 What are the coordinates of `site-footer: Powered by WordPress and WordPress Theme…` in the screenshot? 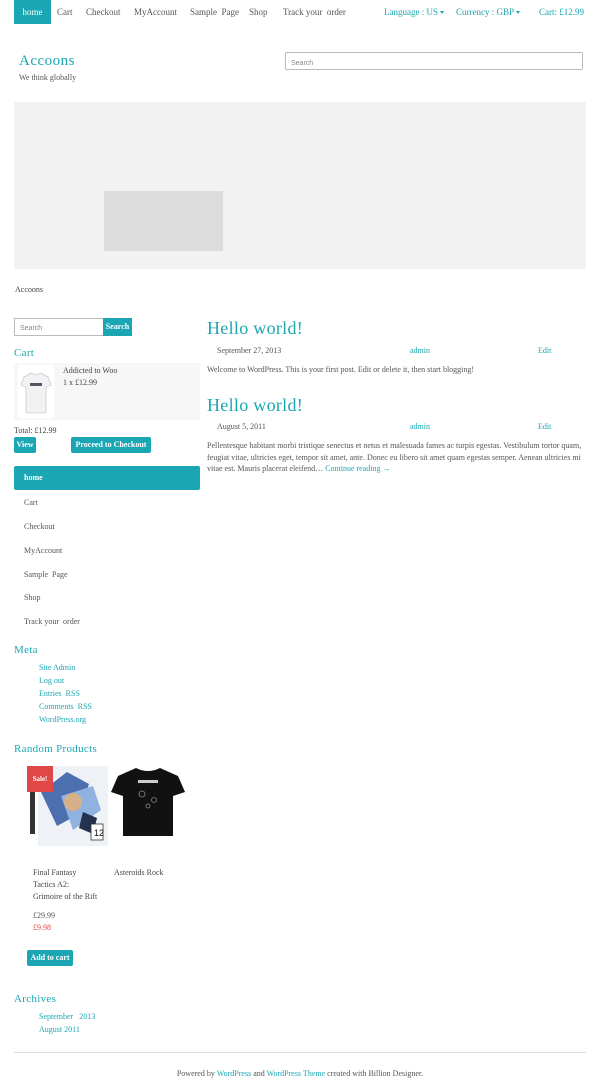 It's located at (300, 1073).